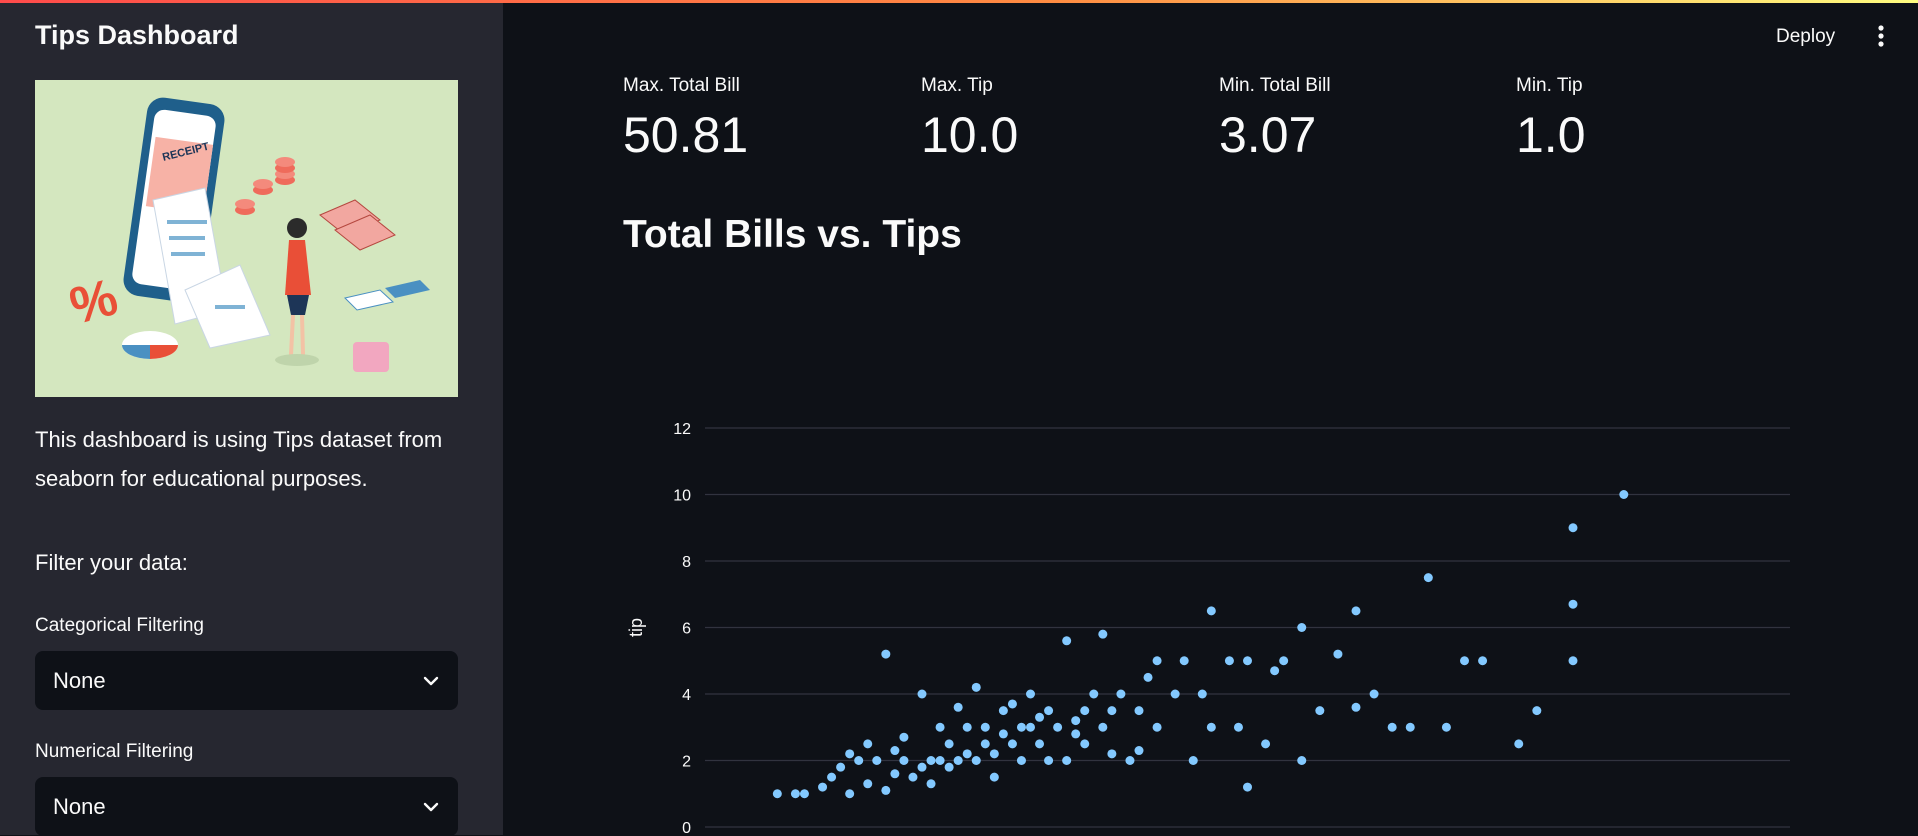 This screenshot has width=1918, height=836. I want to click on categorical-filter-select: None, so click(246, 680).